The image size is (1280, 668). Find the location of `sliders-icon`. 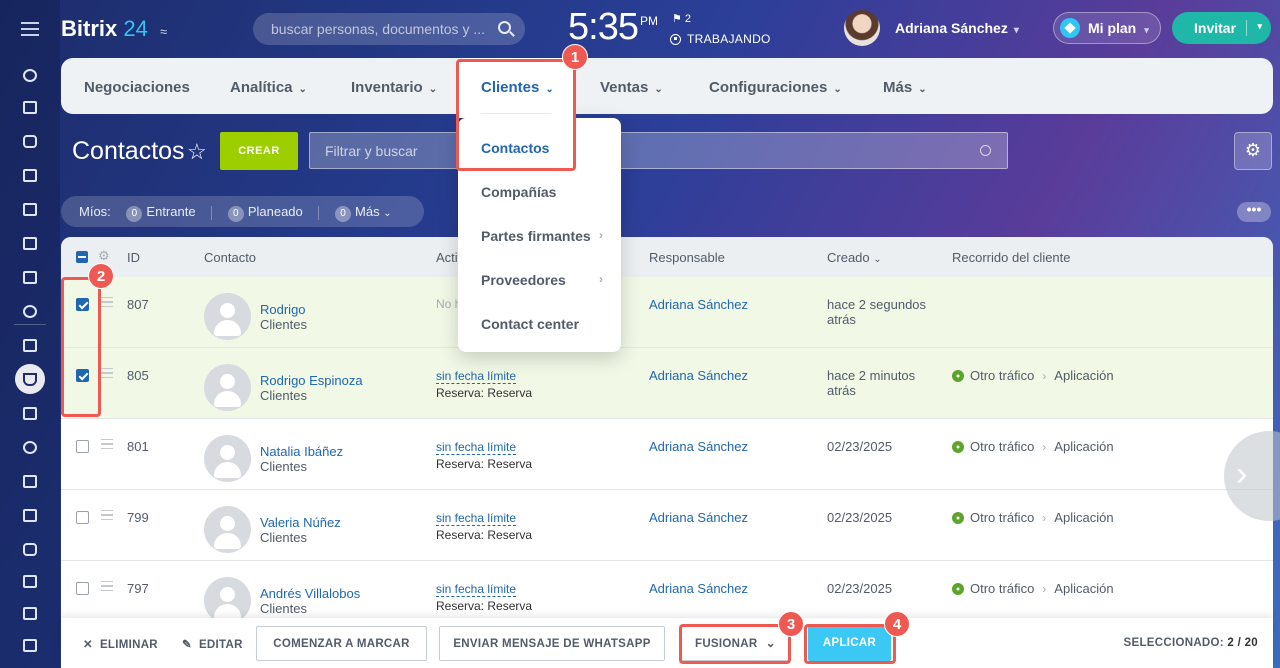

sliders-icon is located at coordinates (30, 613).